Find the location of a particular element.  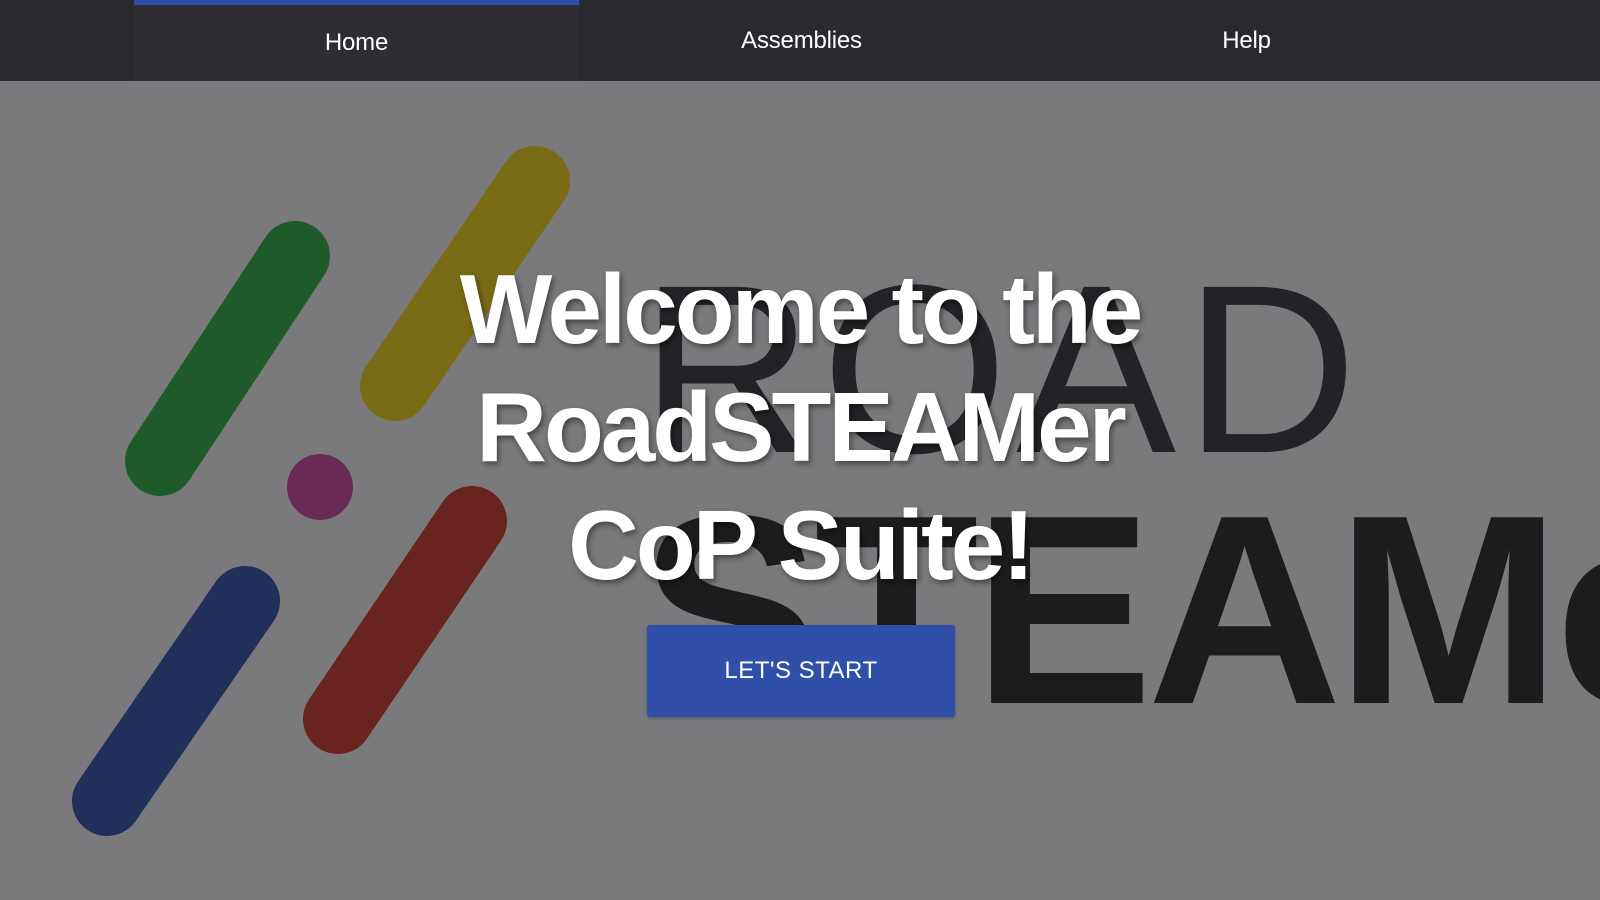

tab-home-label: Home is located at coordinates (356, 42).